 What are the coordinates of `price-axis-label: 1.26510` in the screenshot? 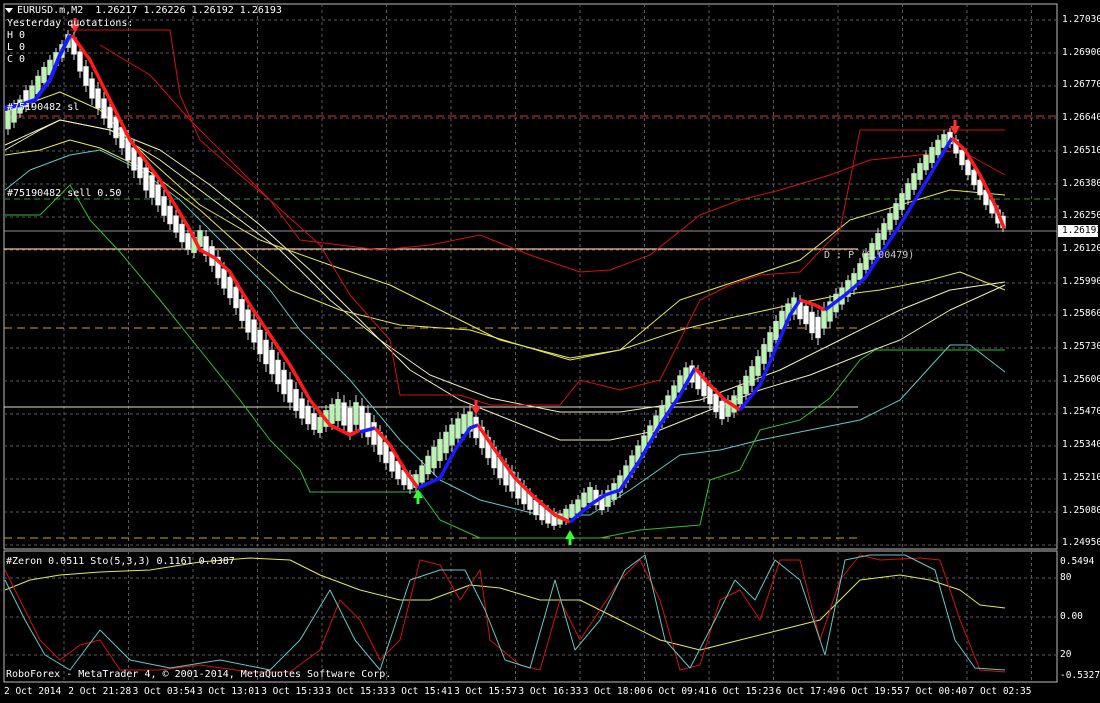 It's located at (1081, 150).